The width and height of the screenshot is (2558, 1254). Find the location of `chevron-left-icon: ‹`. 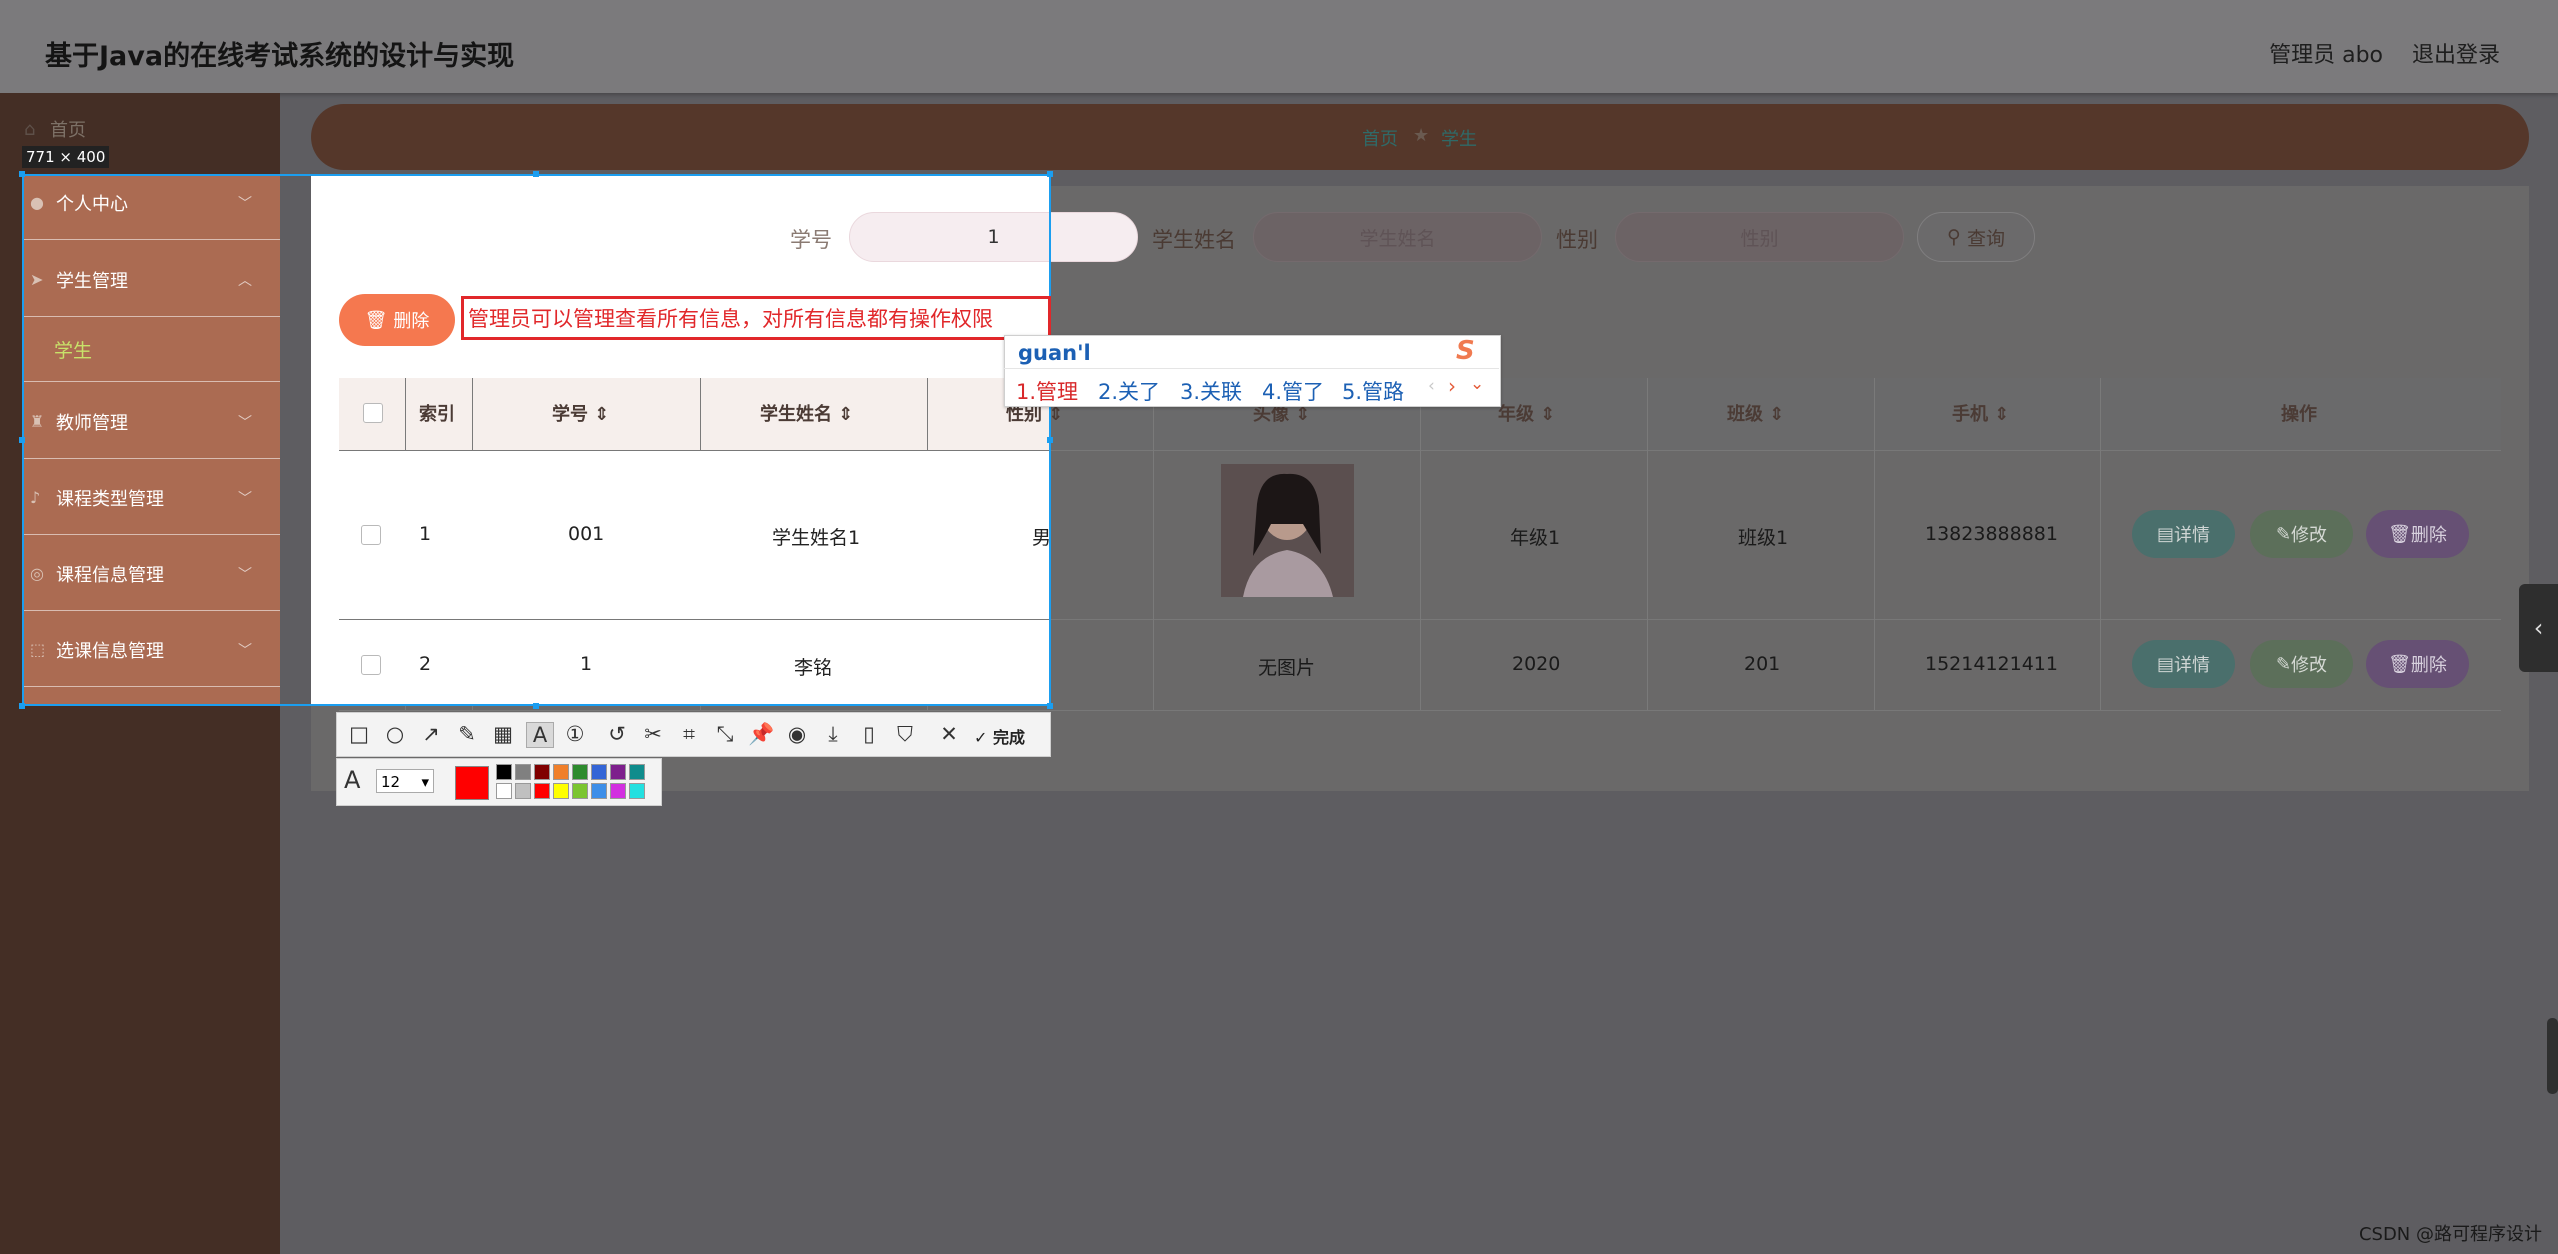

chevron-left-icon: ‹ is located at coordinates (2538, 628).